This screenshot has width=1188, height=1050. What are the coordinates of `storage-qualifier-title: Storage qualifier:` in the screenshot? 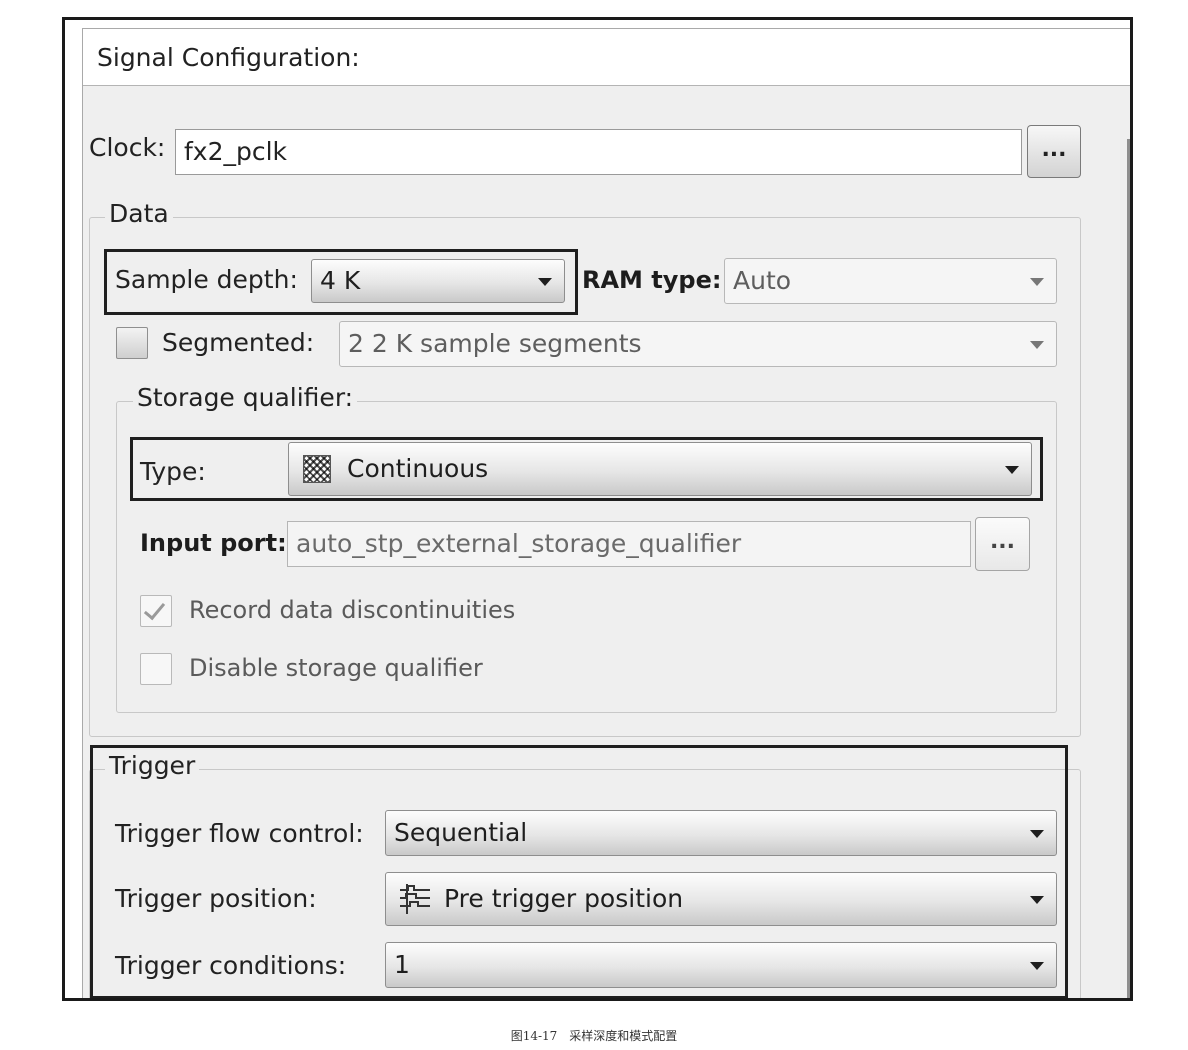 It's located at (245, 397).